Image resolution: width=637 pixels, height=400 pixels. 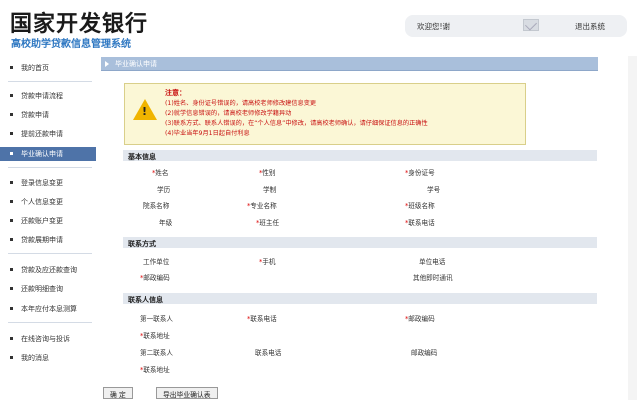 I want to click on sidebar-item-account-change: 还款账户变更, so click(x=48, y=221).